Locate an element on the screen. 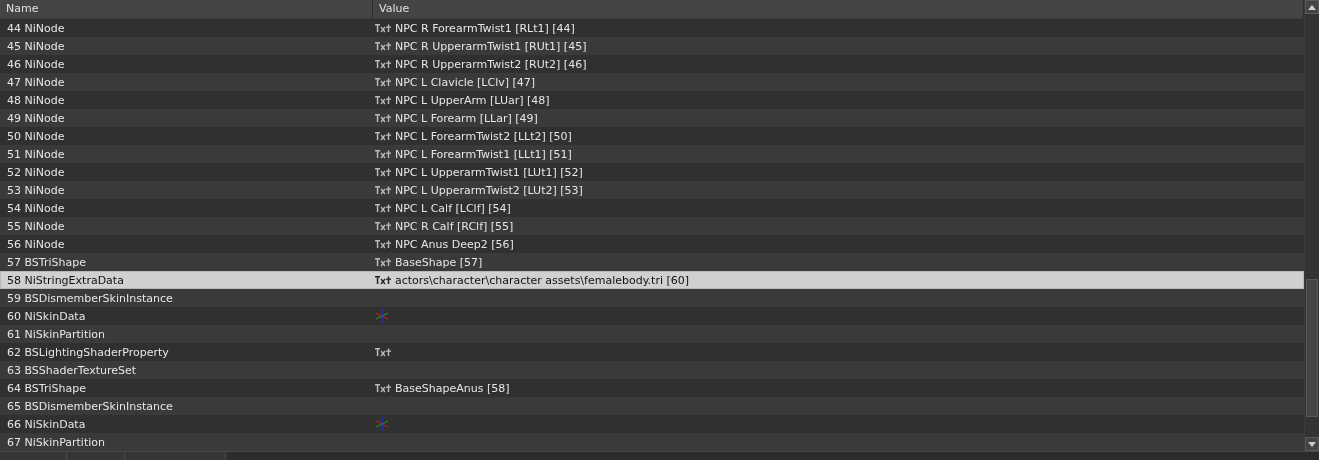  node-value: NPC L Forearm [LLar] [49] is located at coordinates (466, 118).